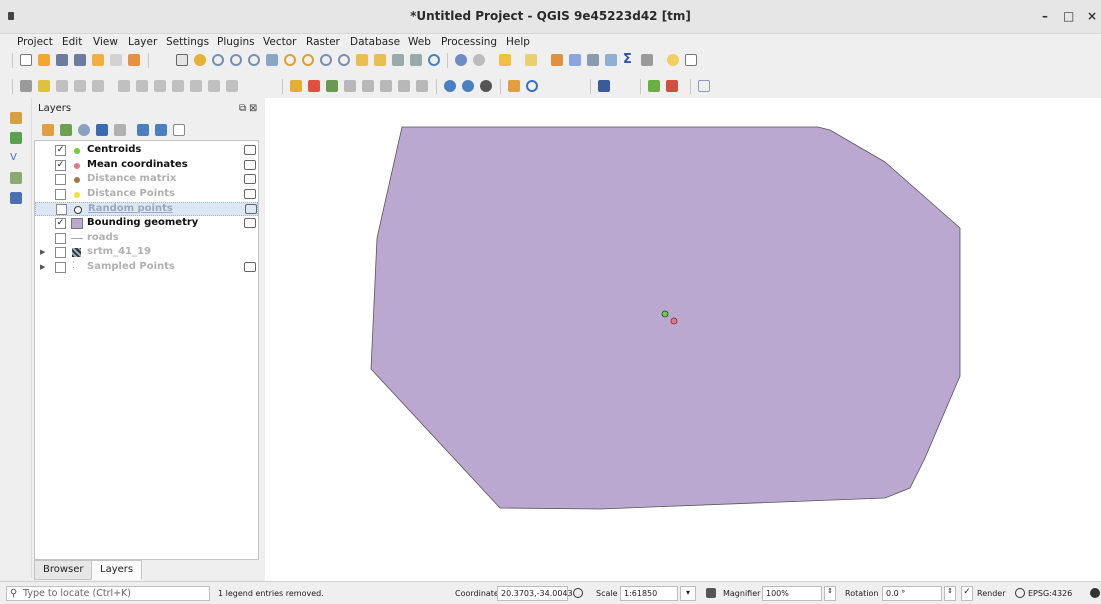  I want to click on save-edits-icon, so click(62, 86).